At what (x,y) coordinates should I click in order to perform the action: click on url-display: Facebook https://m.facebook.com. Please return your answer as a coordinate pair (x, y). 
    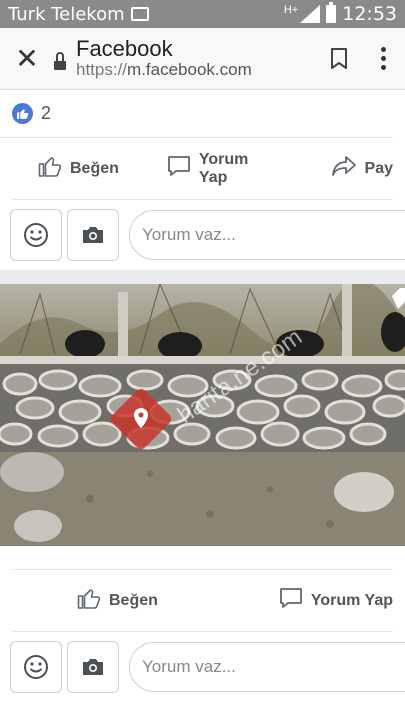
    Looking at the image, I should click on (196, 58).